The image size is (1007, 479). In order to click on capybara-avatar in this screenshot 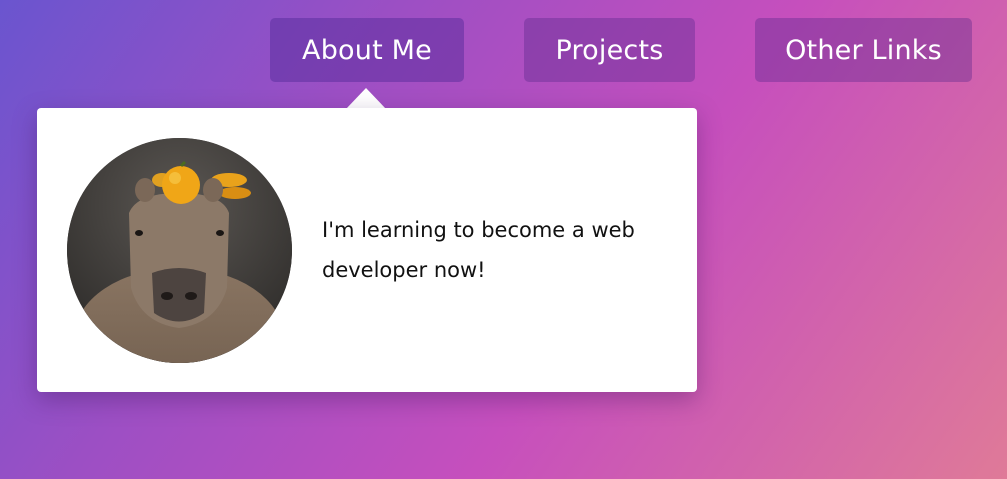, I will do `click(179, 250)`.